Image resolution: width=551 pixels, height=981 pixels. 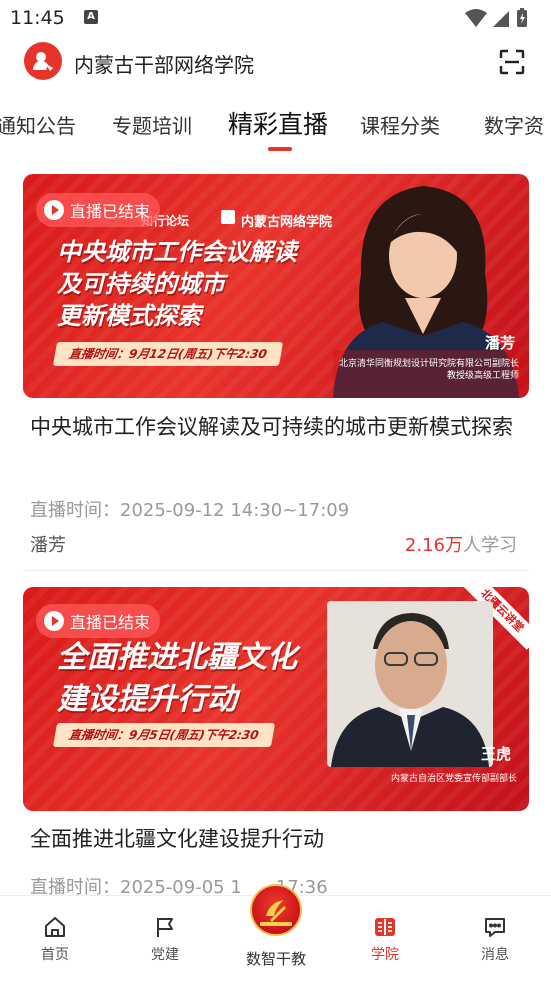 I want to click on app-title: 内蒙古干部网络学院, so click(x=164, y=65).